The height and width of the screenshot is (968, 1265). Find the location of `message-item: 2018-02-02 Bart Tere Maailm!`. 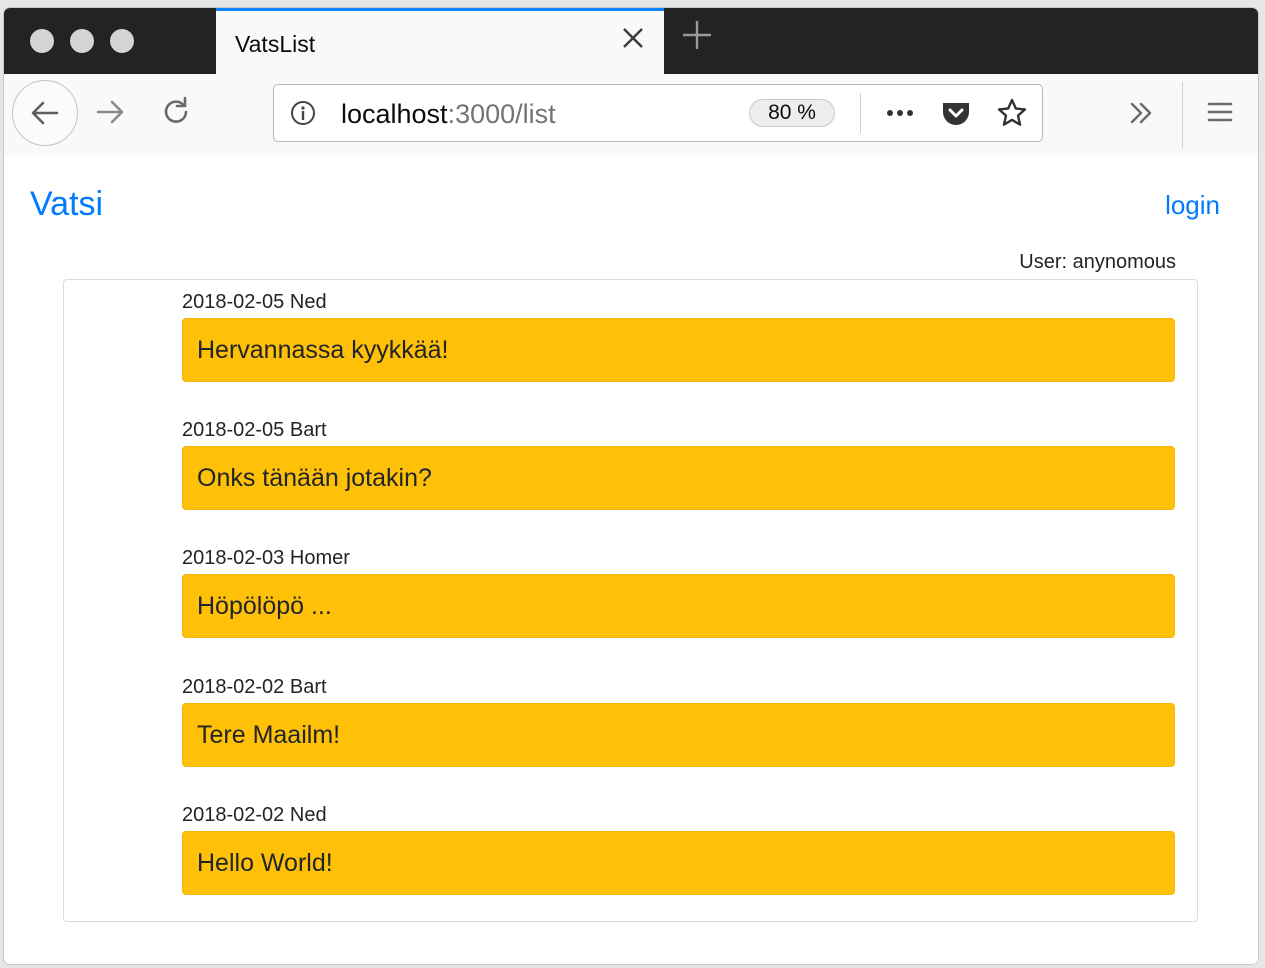

message-item: 2018-02-02 Bart Tere Maailm! is located at coordinates (678, 721).